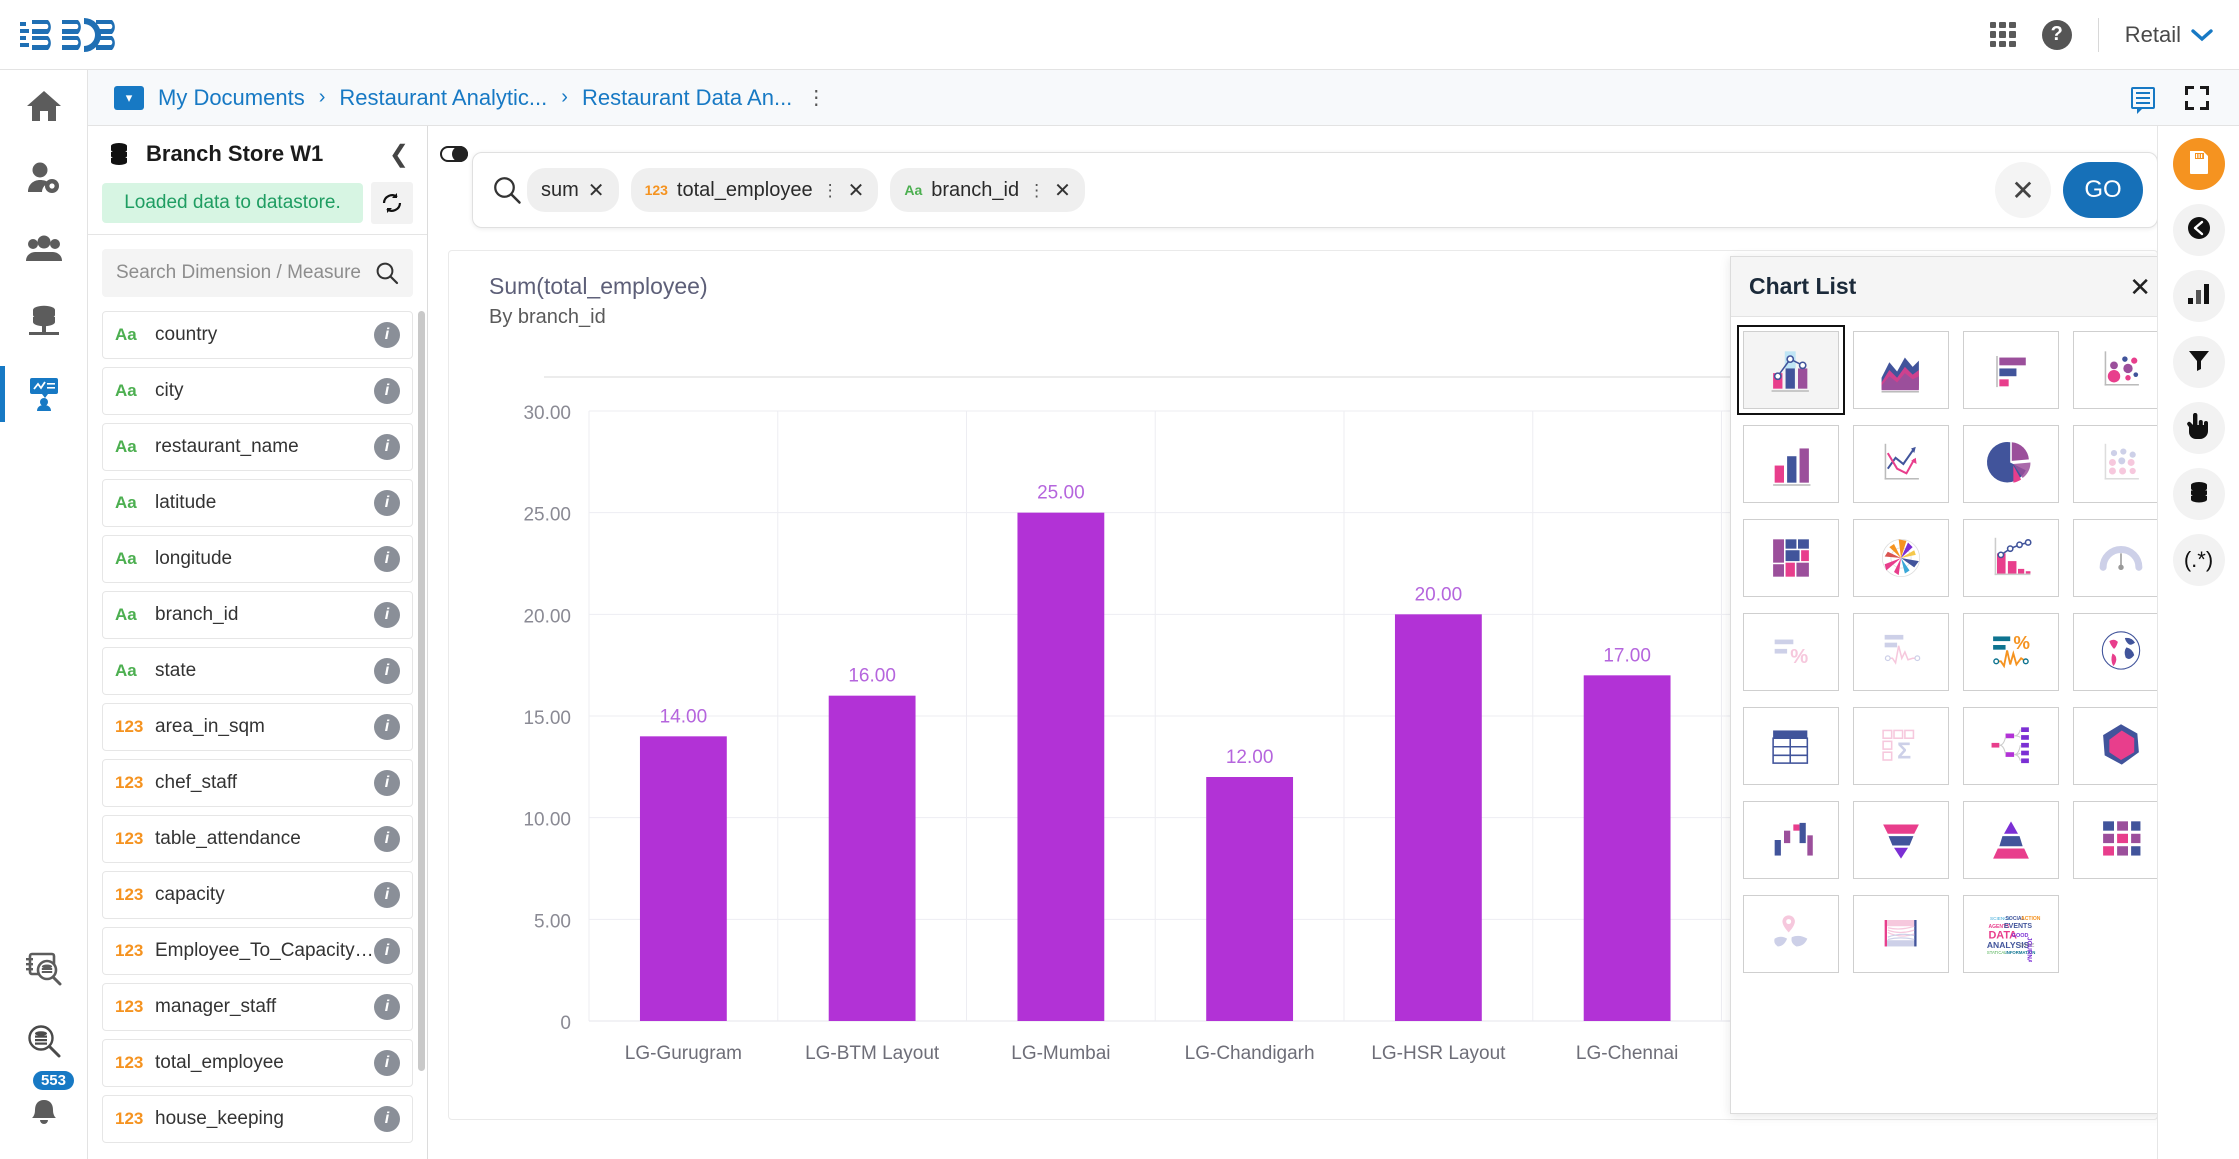 This screenshot has height=1159, width=2239. Describe the element at coordinates (257, 335) in the screenshot. I see `field-item-country: Aa country i` at that location.